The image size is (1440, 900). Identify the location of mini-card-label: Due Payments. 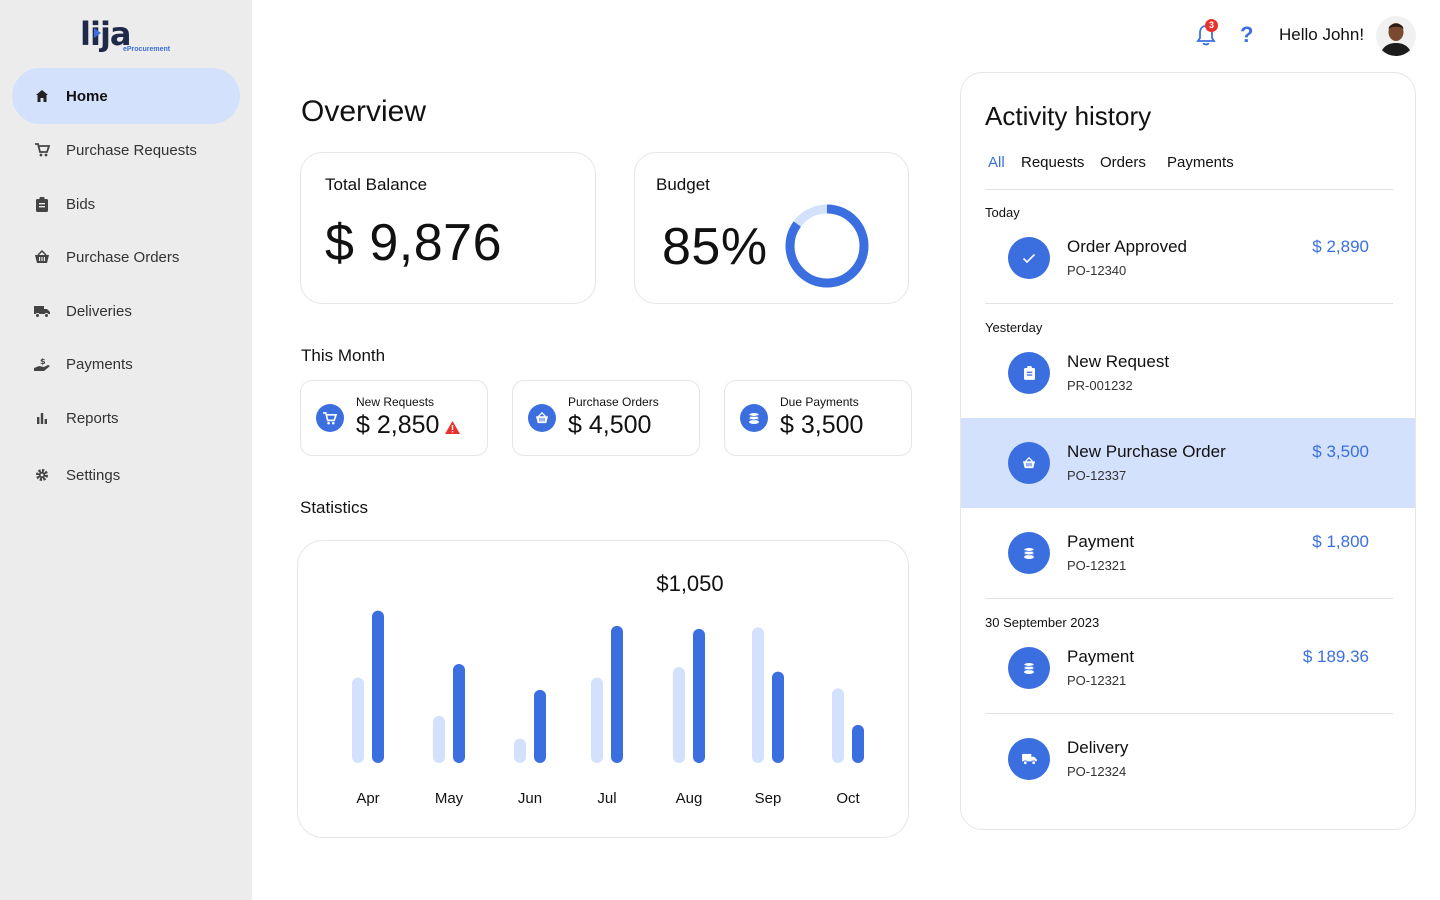
(819, 402).